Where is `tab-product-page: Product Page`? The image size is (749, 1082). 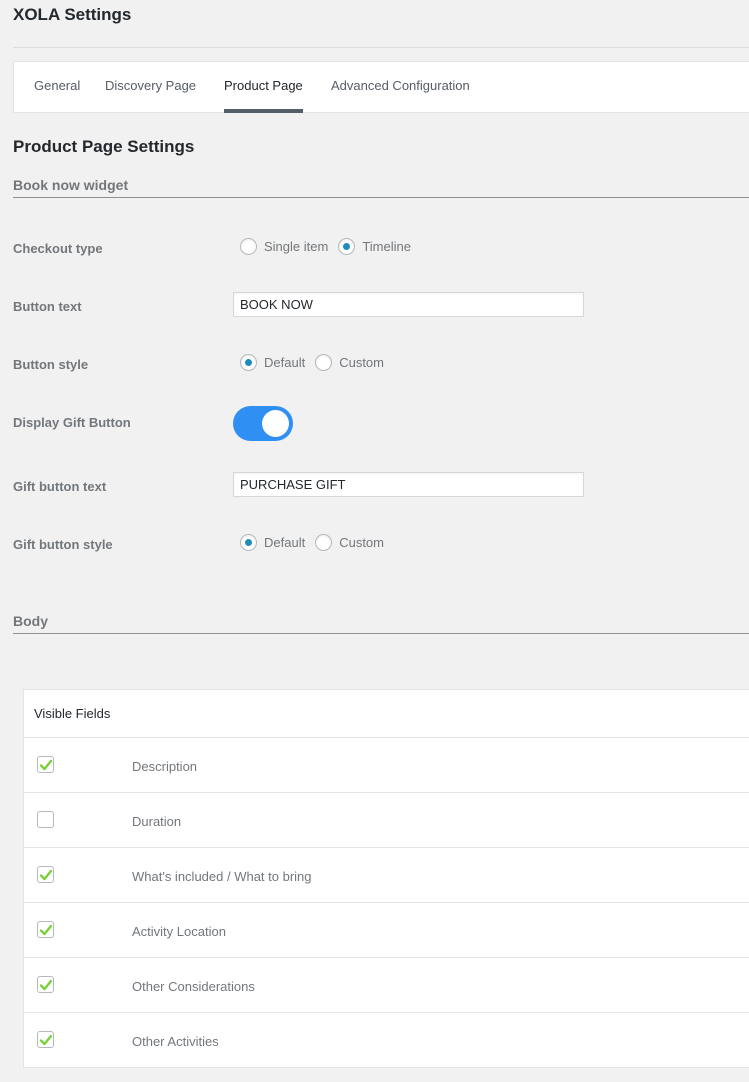 tab-product-page: Product Page is located at coordinates (263, 95).